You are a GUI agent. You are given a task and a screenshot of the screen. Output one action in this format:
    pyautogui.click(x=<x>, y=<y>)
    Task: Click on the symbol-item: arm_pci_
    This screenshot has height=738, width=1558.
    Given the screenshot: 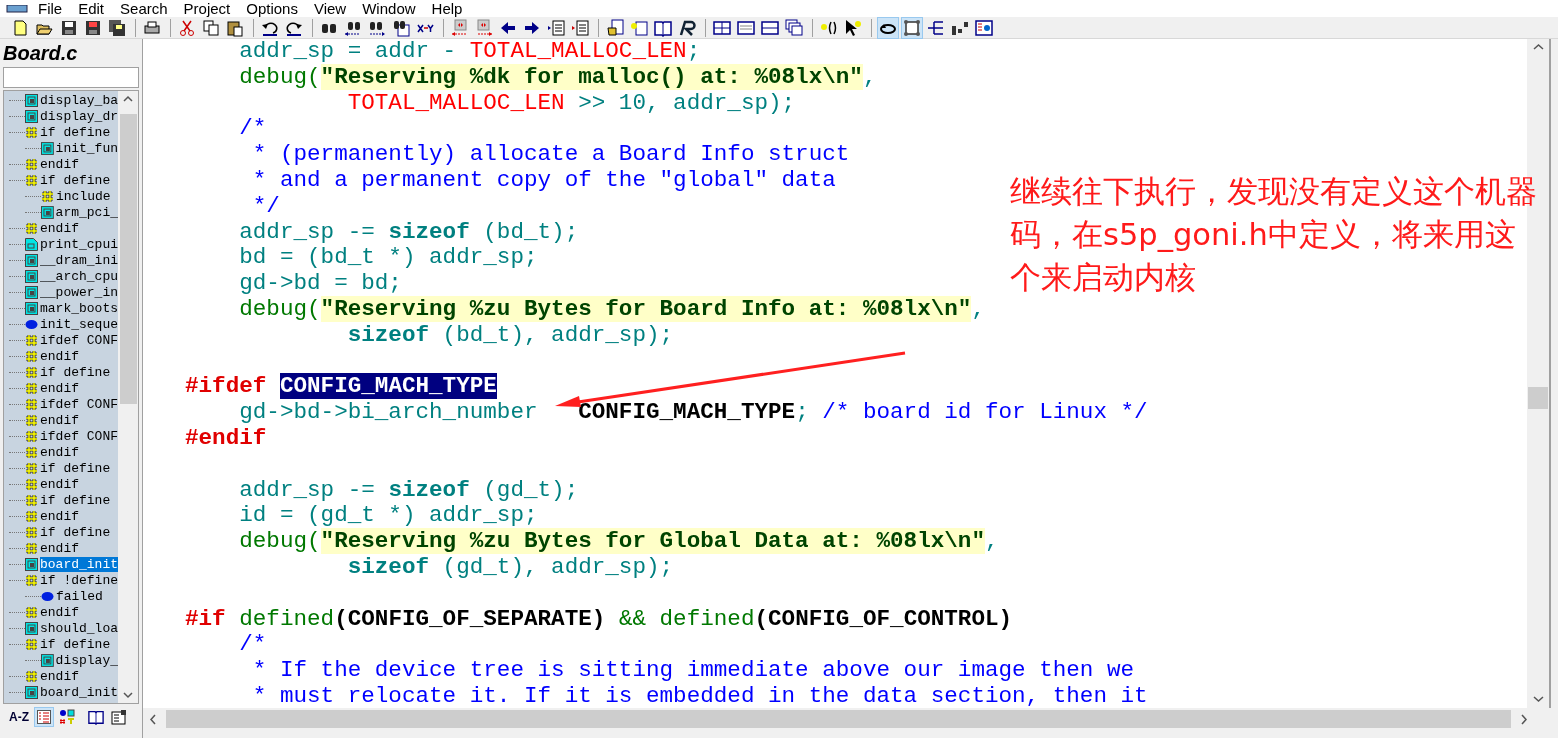 What is the action you would take?
    pyautogui.click(x=86, y=212)
    